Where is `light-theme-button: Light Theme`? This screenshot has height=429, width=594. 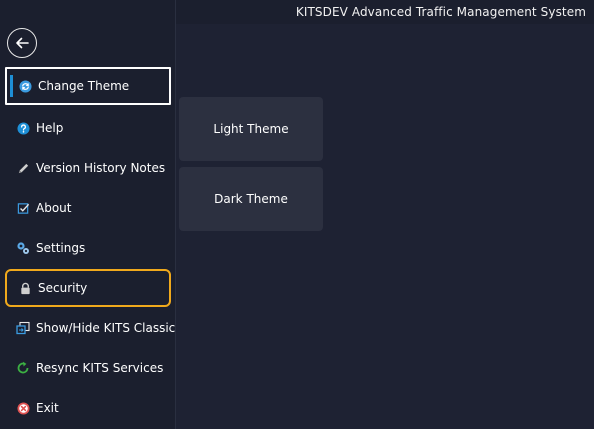 light-theme-button: Light Theme is located at coordinates (251, 129).